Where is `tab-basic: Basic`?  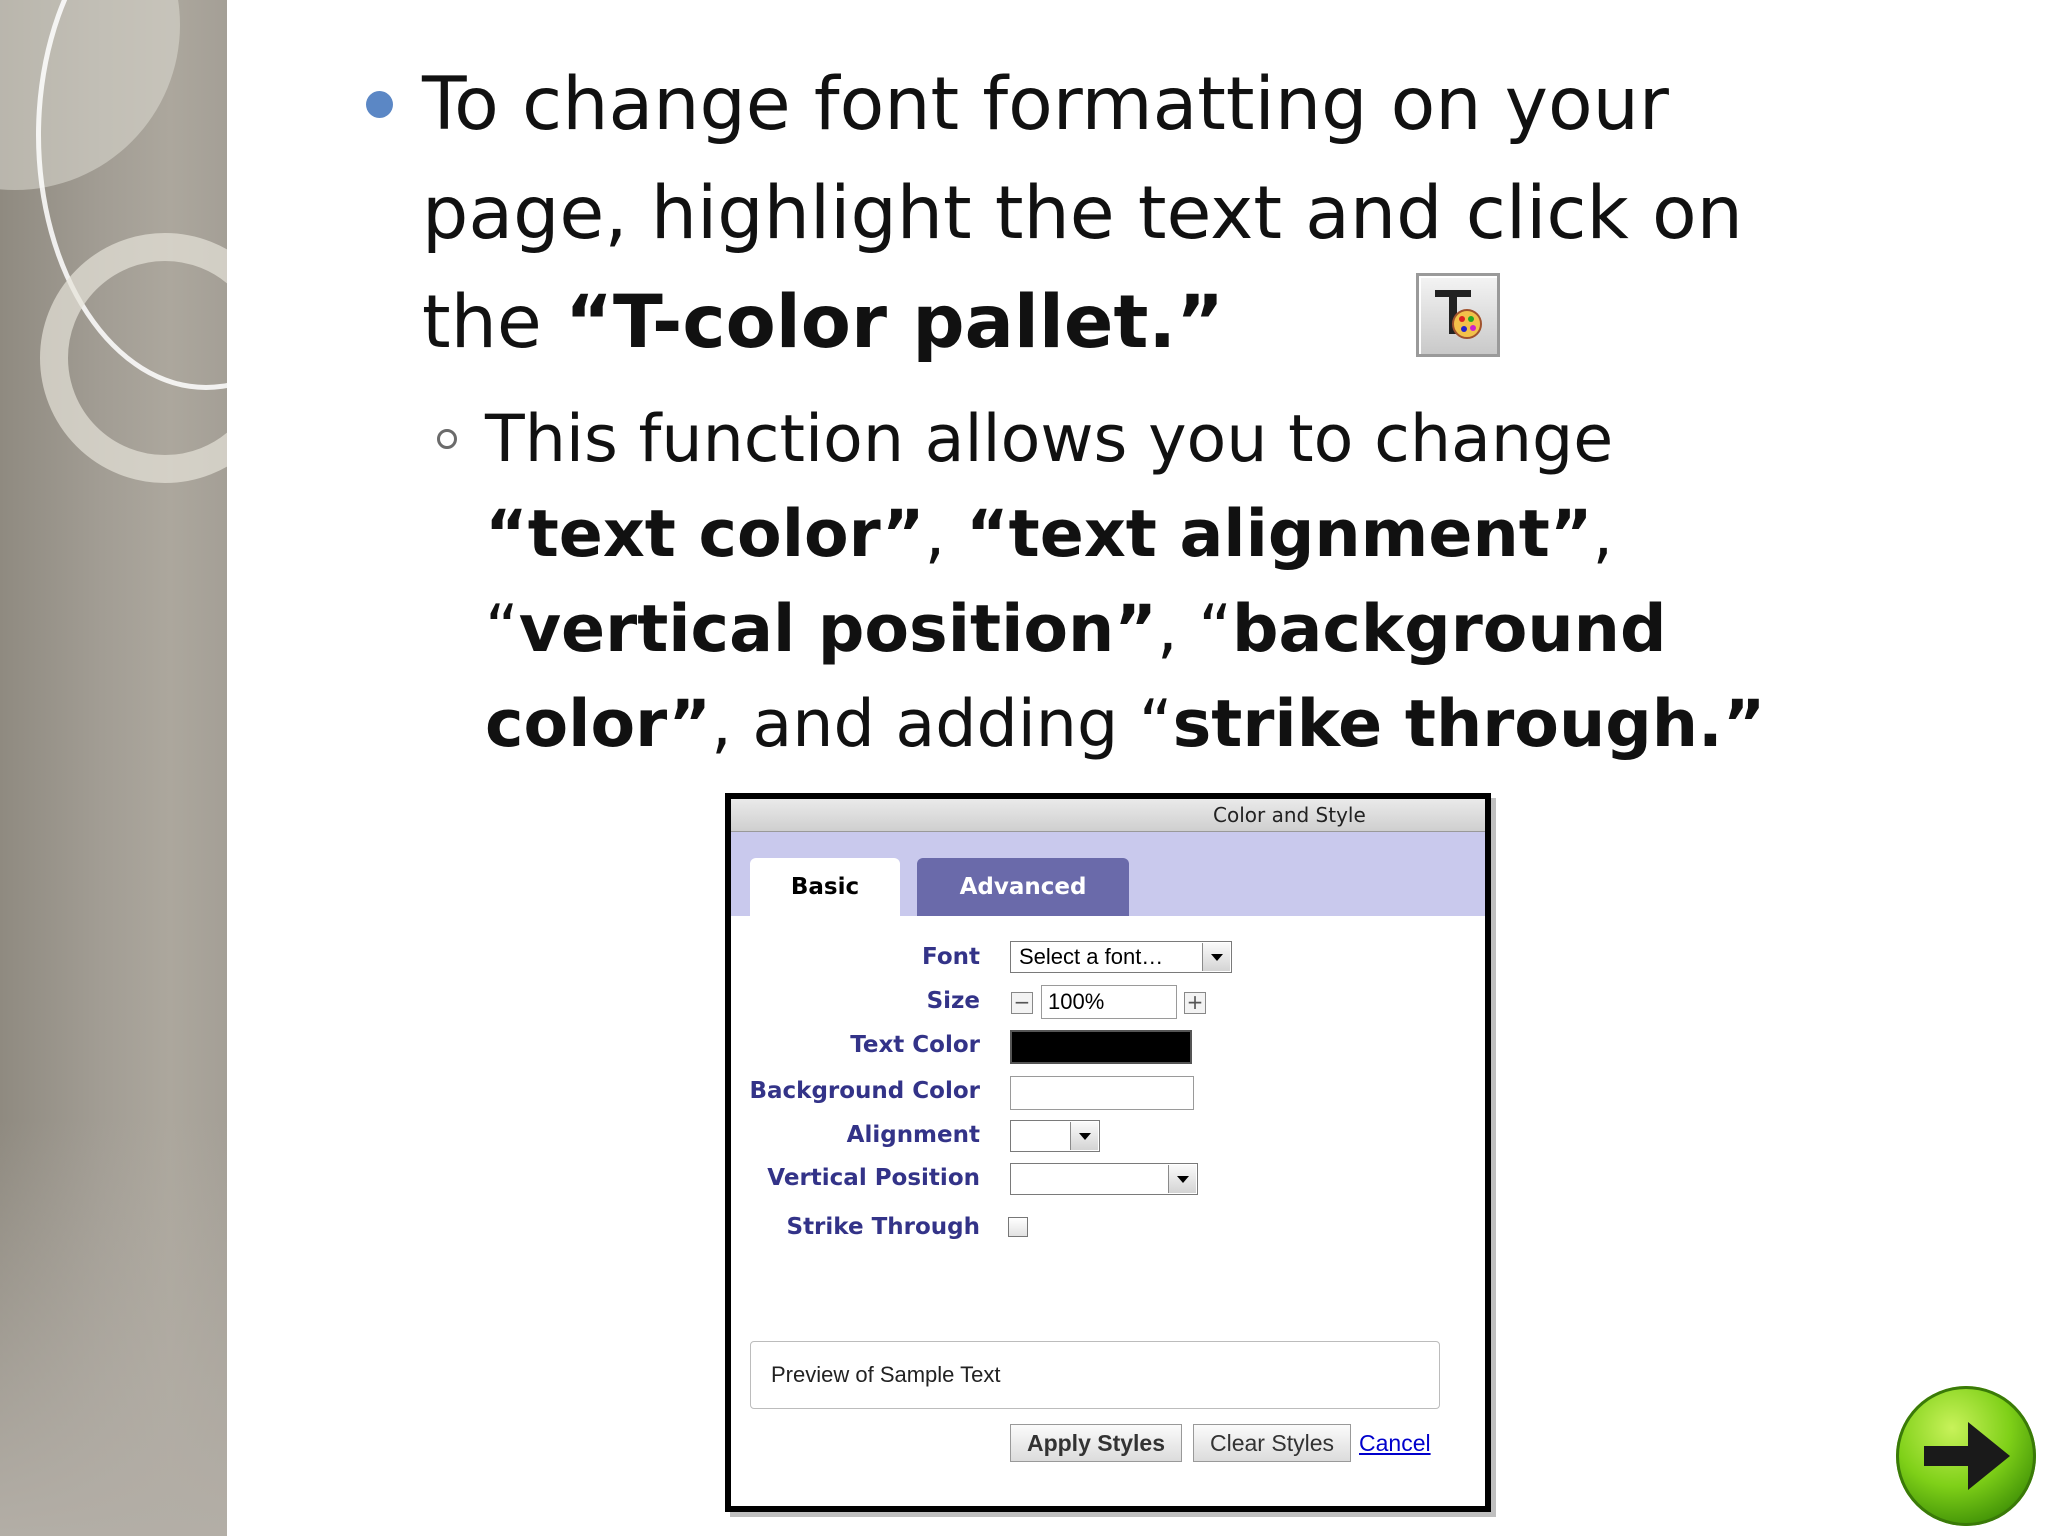
tab-basic: Basic is located at coordinates (825, 887).